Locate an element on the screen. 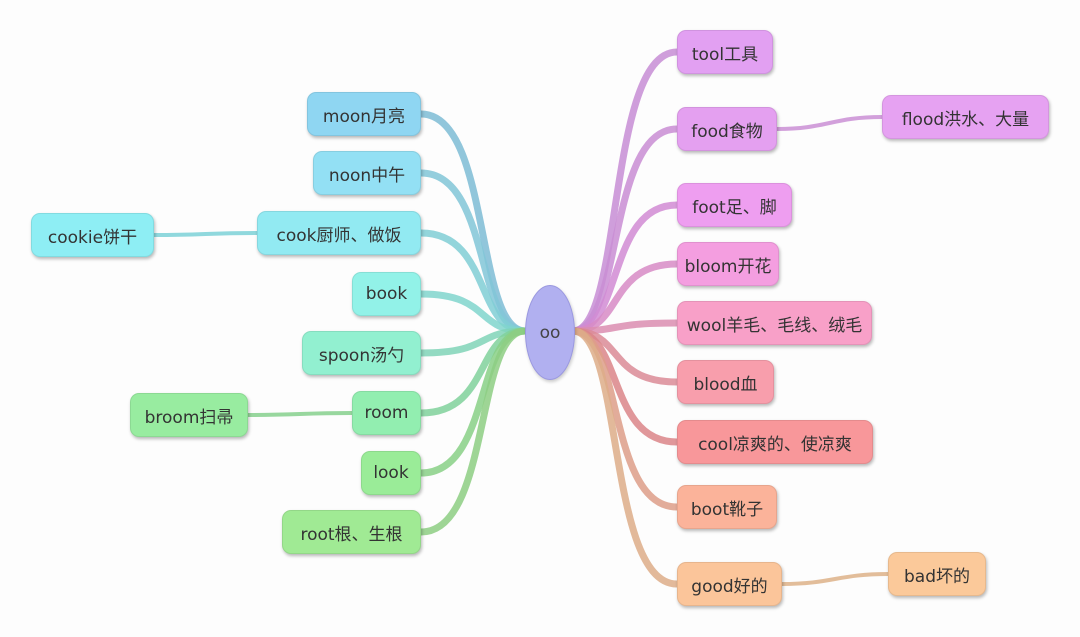 This screenshot has width=1080, height=637. node-right-1: food食物 is located at coordinates (727, 129).